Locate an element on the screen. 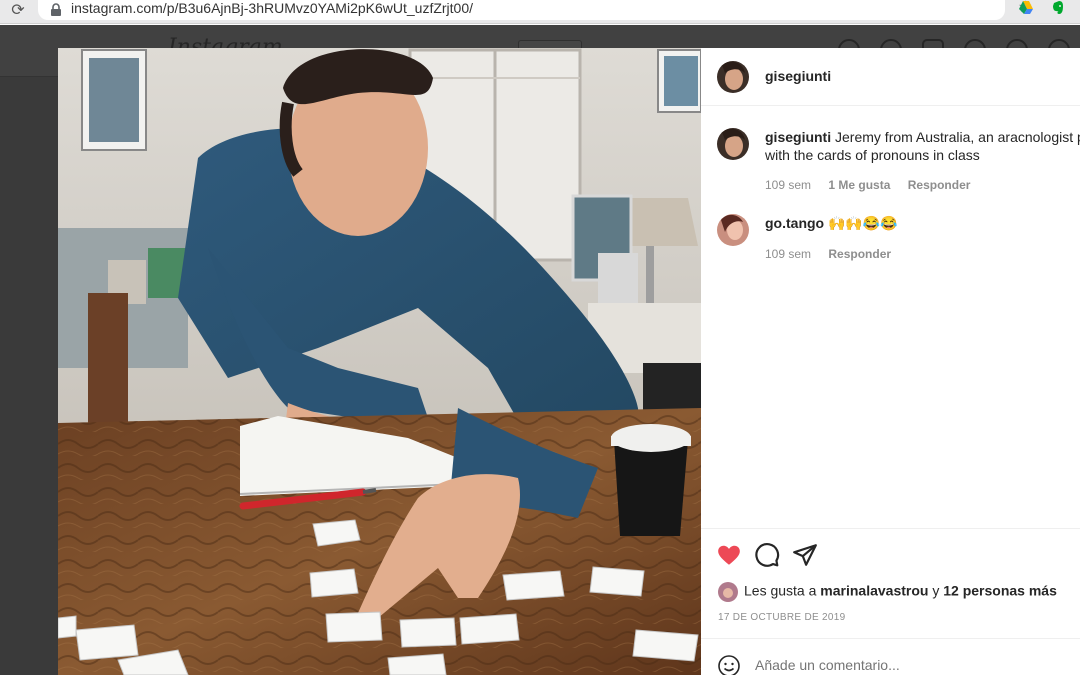 This screenshot has height=675, width=1080. comment-text: go.tango 🙌🙌😂😂 is located at coordinates (831, 223).